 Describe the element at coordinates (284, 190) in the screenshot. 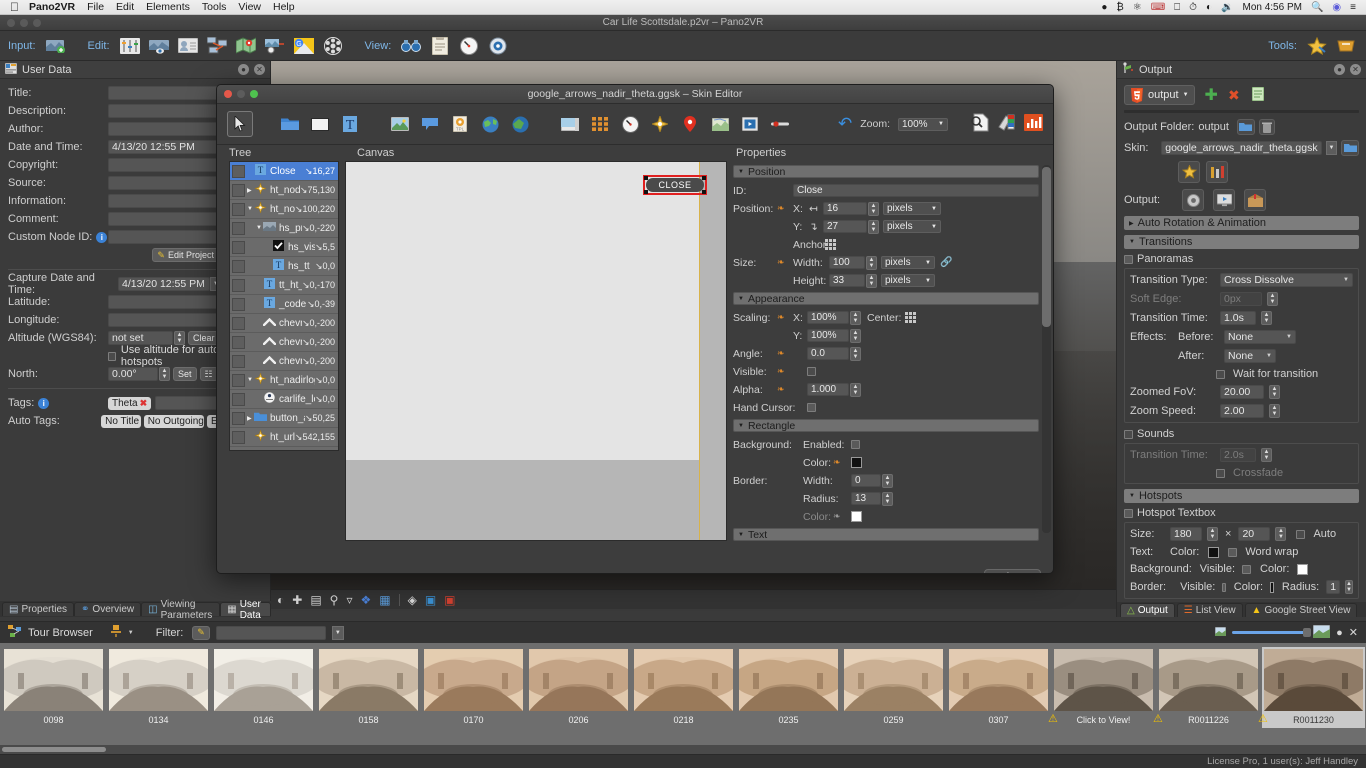

I see `tree-row-ht-node2: ▶ ht_node2↘75,130` at that location.